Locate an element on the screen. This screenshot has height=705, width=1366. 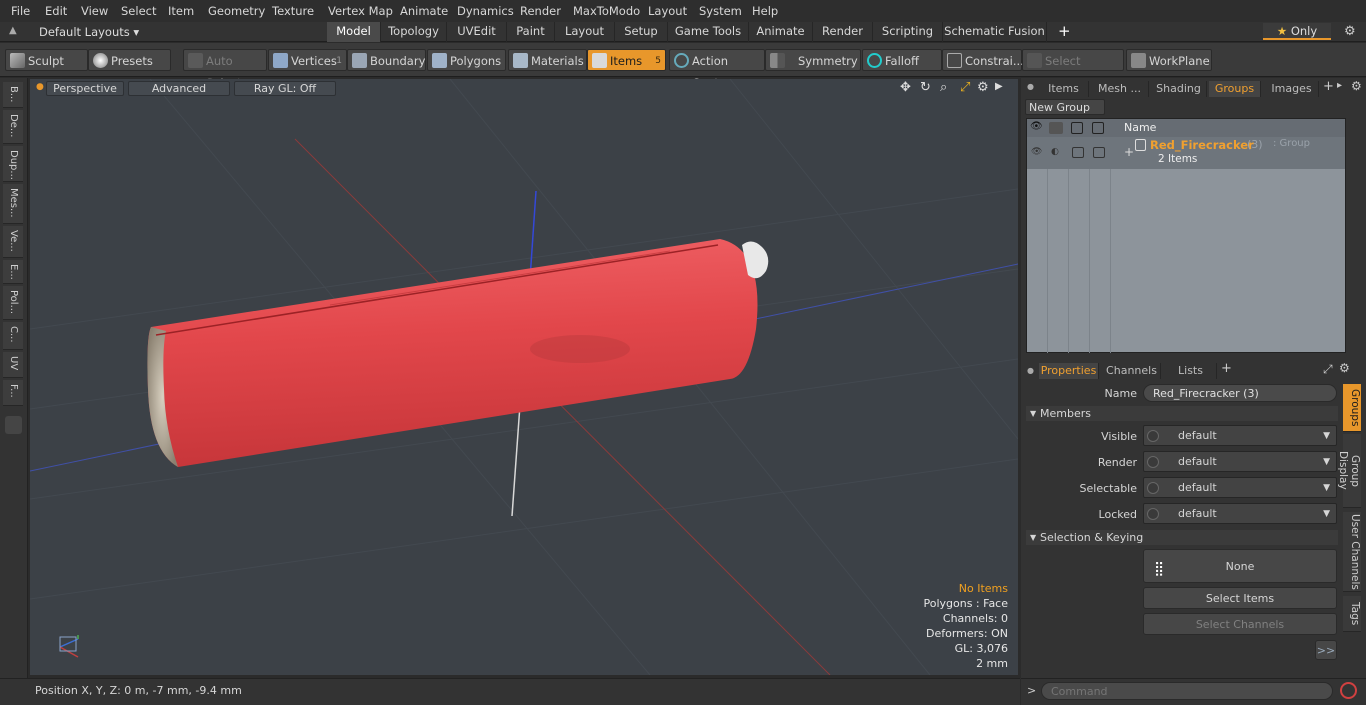
side-tab-user-channels: User Channels is located at coordinates (1352, 552).